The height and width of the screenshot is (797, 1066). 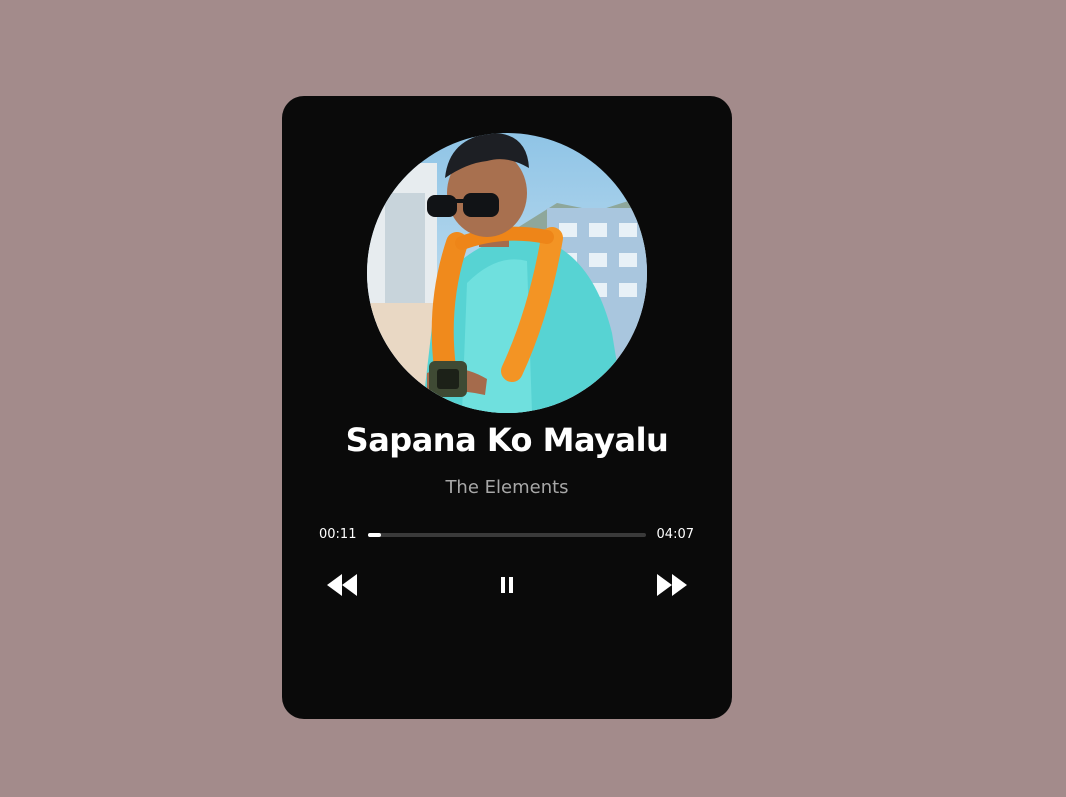 What do you see at coordinates (675, 534) in the screenshot?
I see `total-time: 04:07` at bounding box center [675, 534].